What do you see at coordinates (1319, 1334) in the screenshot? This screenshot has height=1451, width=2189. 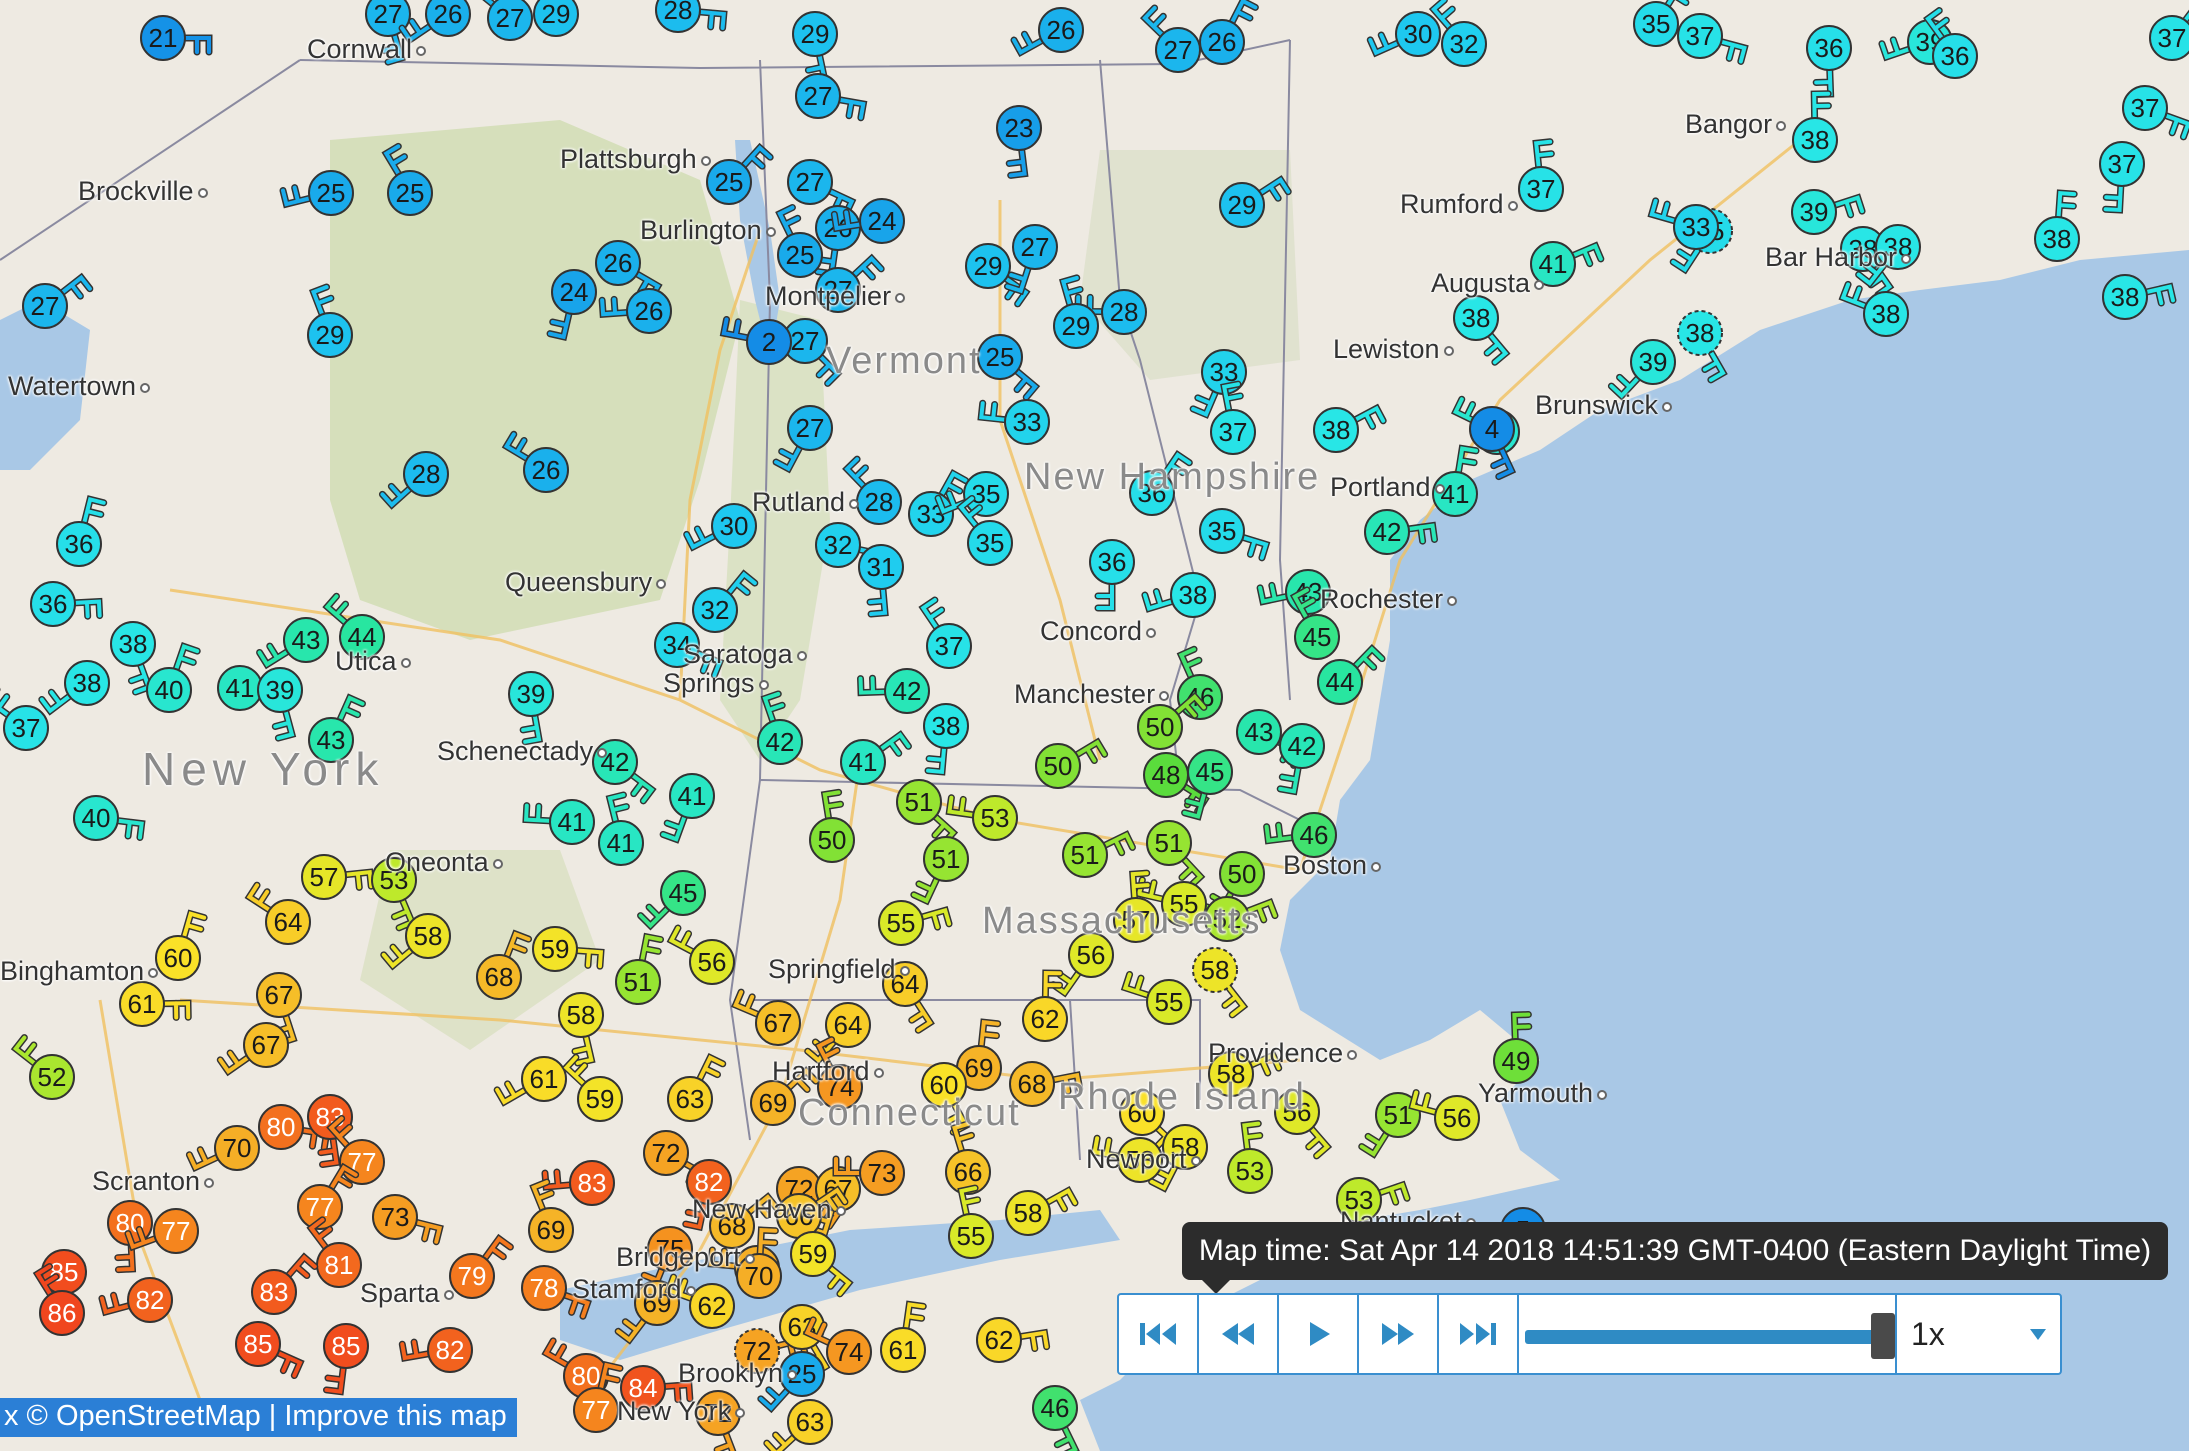 I see `play-button` at bounding box center [1319, 1334].